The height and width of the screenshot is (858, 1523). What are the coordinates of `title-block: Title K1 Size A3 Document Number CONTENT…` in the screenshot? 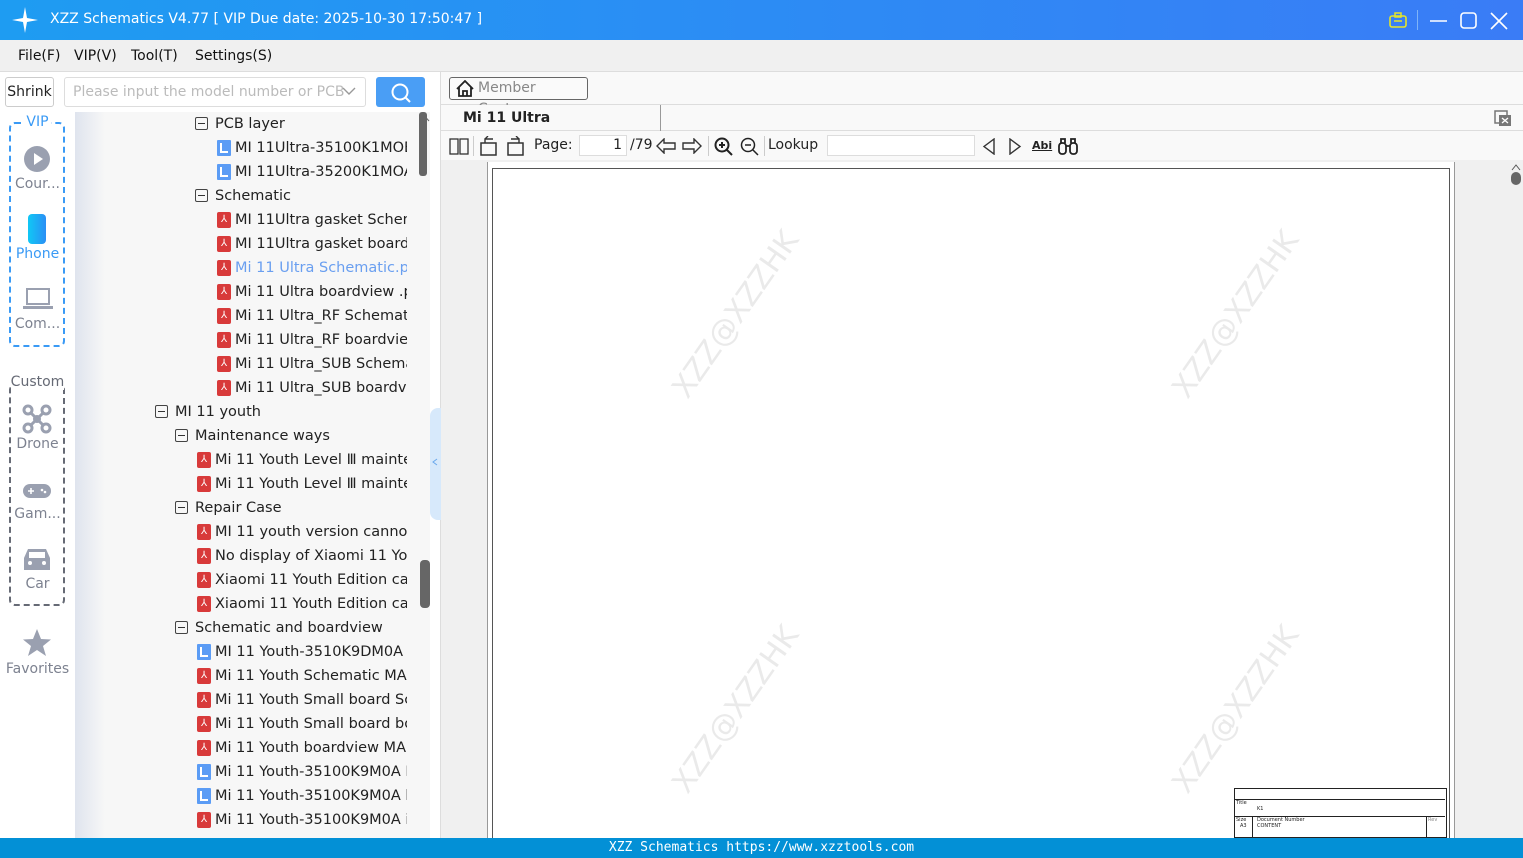 It's located at (1340, 813).